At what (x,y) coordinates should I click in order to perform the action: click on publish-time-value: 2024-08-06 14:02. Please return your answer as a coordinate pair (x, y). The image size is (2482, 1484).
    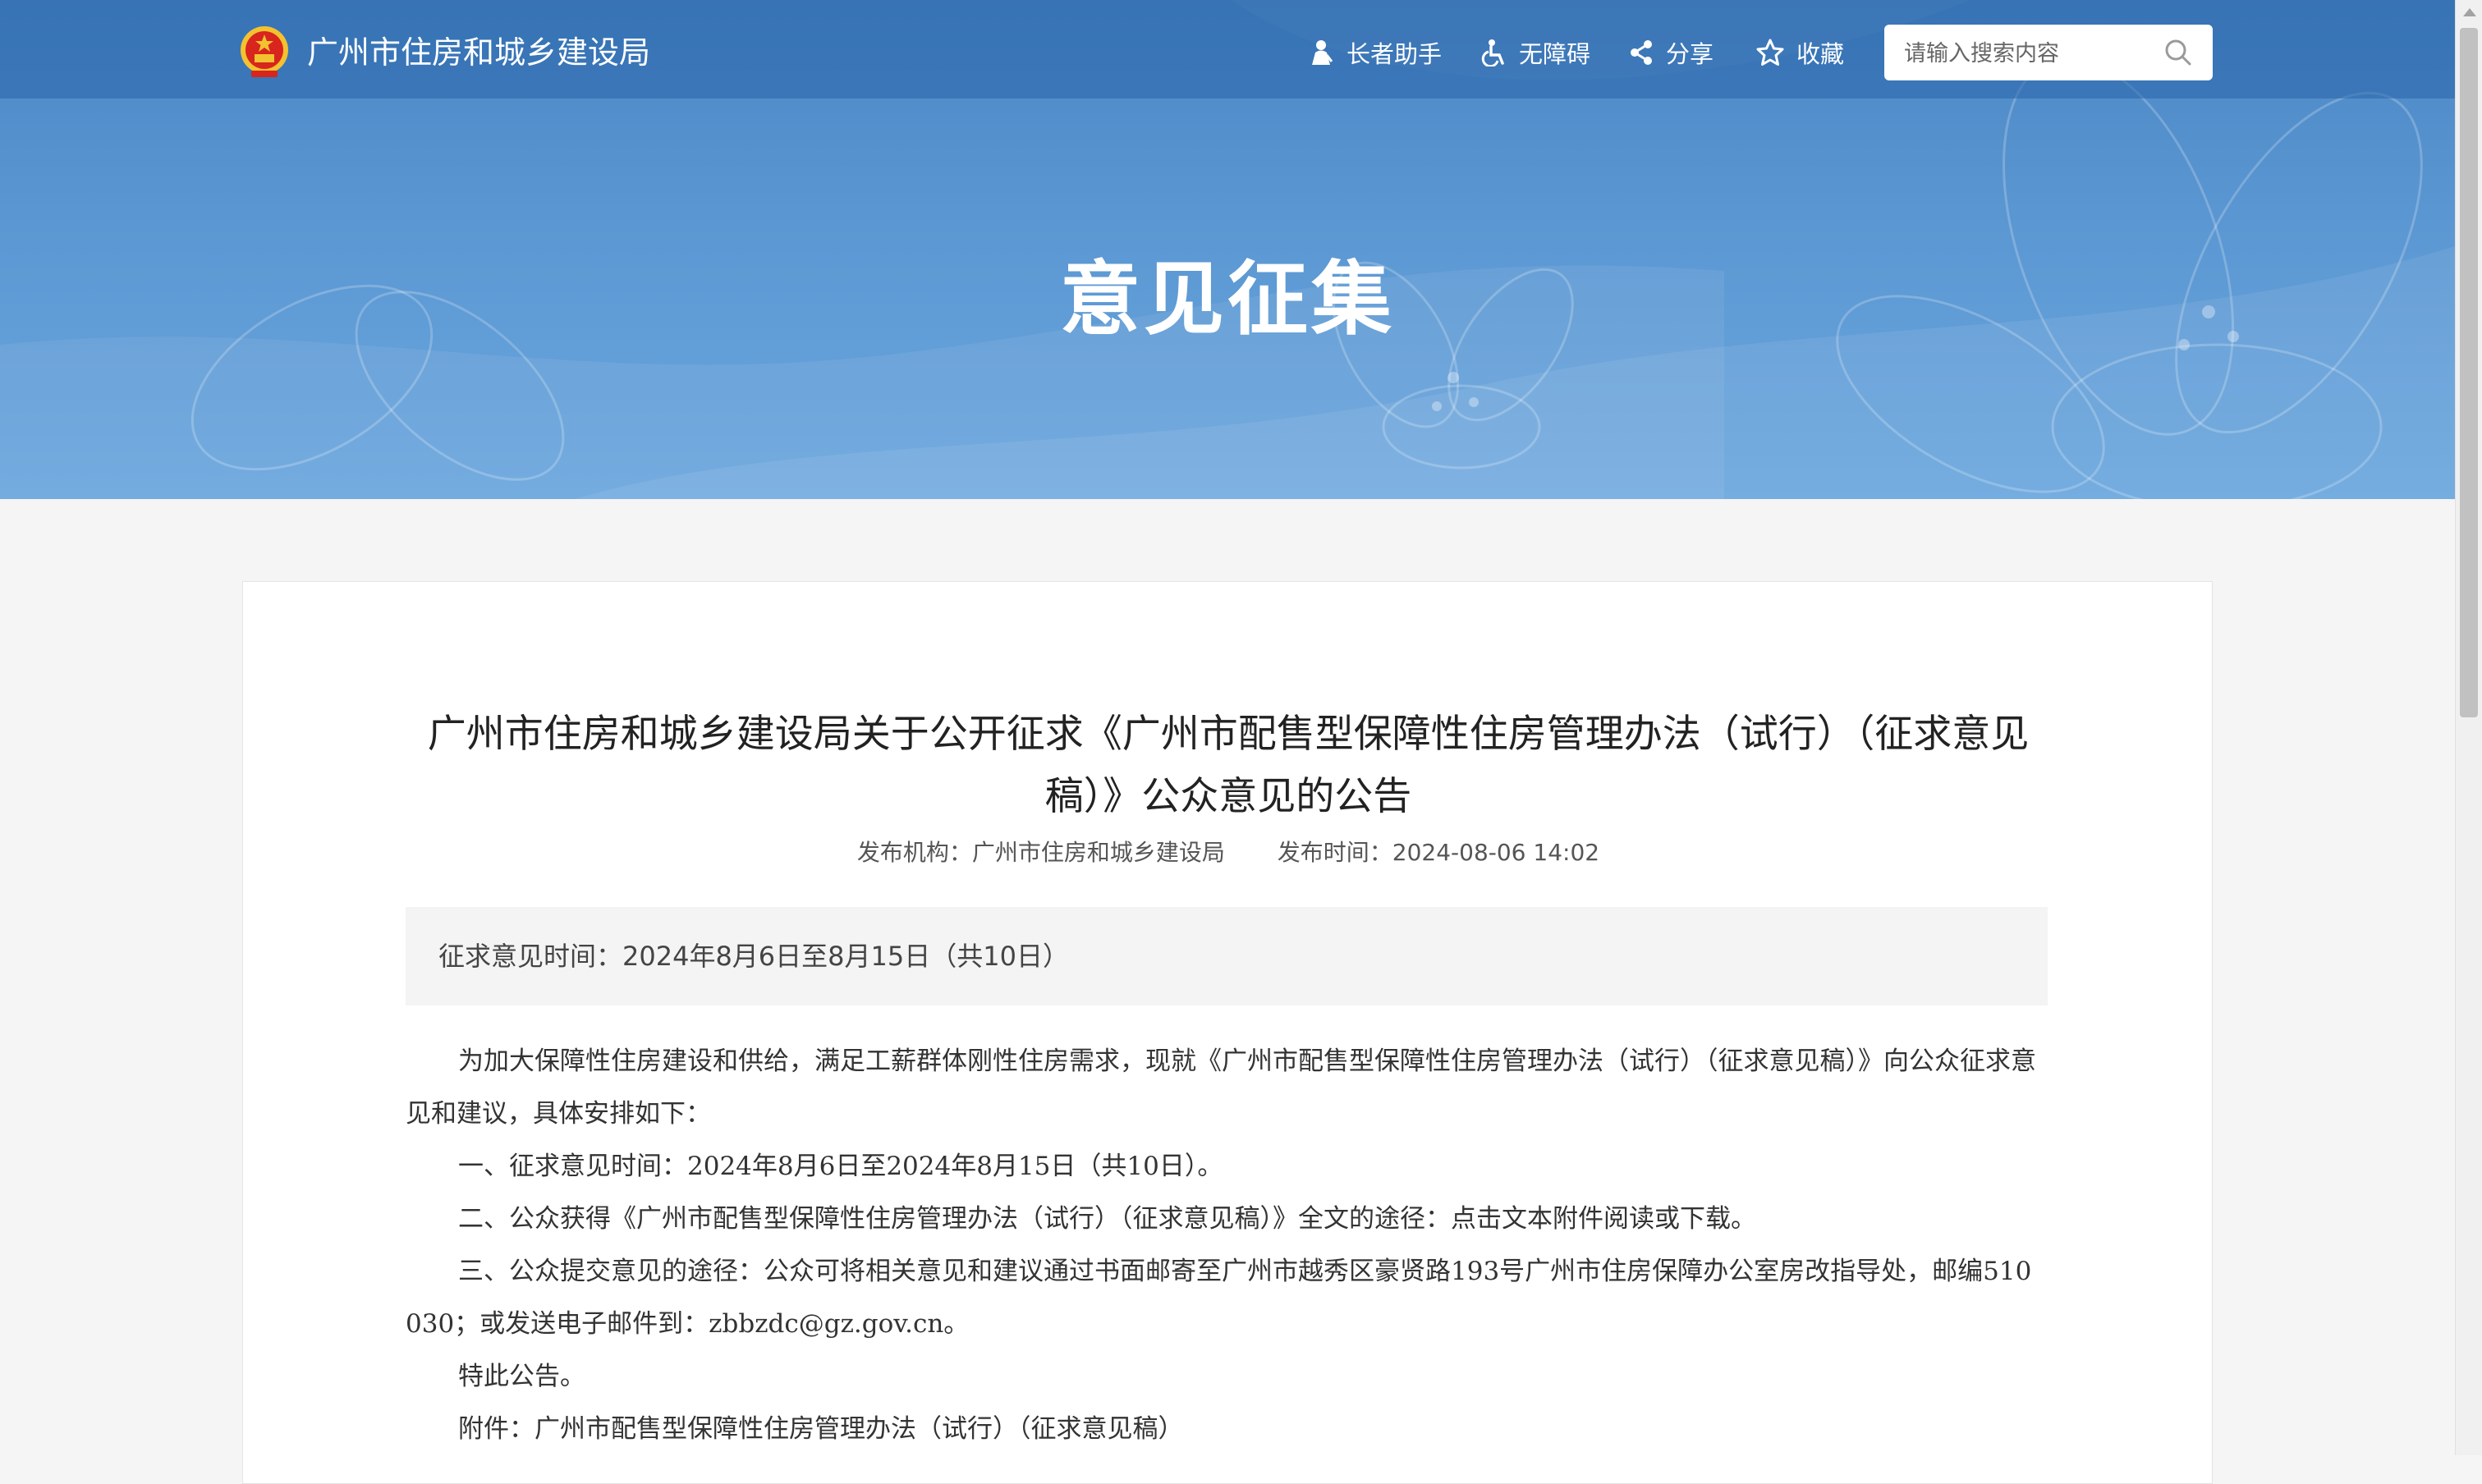
    Looking at the image, I should click on (1496, 852).